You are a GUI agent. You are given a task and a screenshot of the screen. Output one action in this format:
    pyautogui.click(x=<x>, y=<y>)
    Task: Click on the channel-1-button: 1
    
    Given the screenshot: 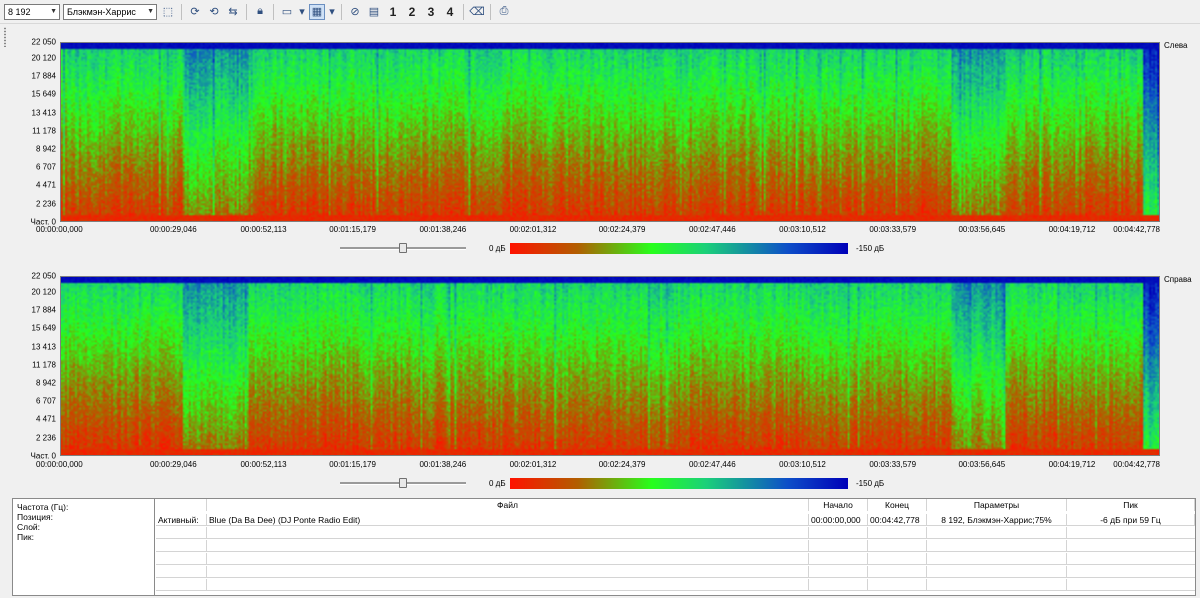 What is the action you would take?
    pyautogui.click(x=393, y=12)
    